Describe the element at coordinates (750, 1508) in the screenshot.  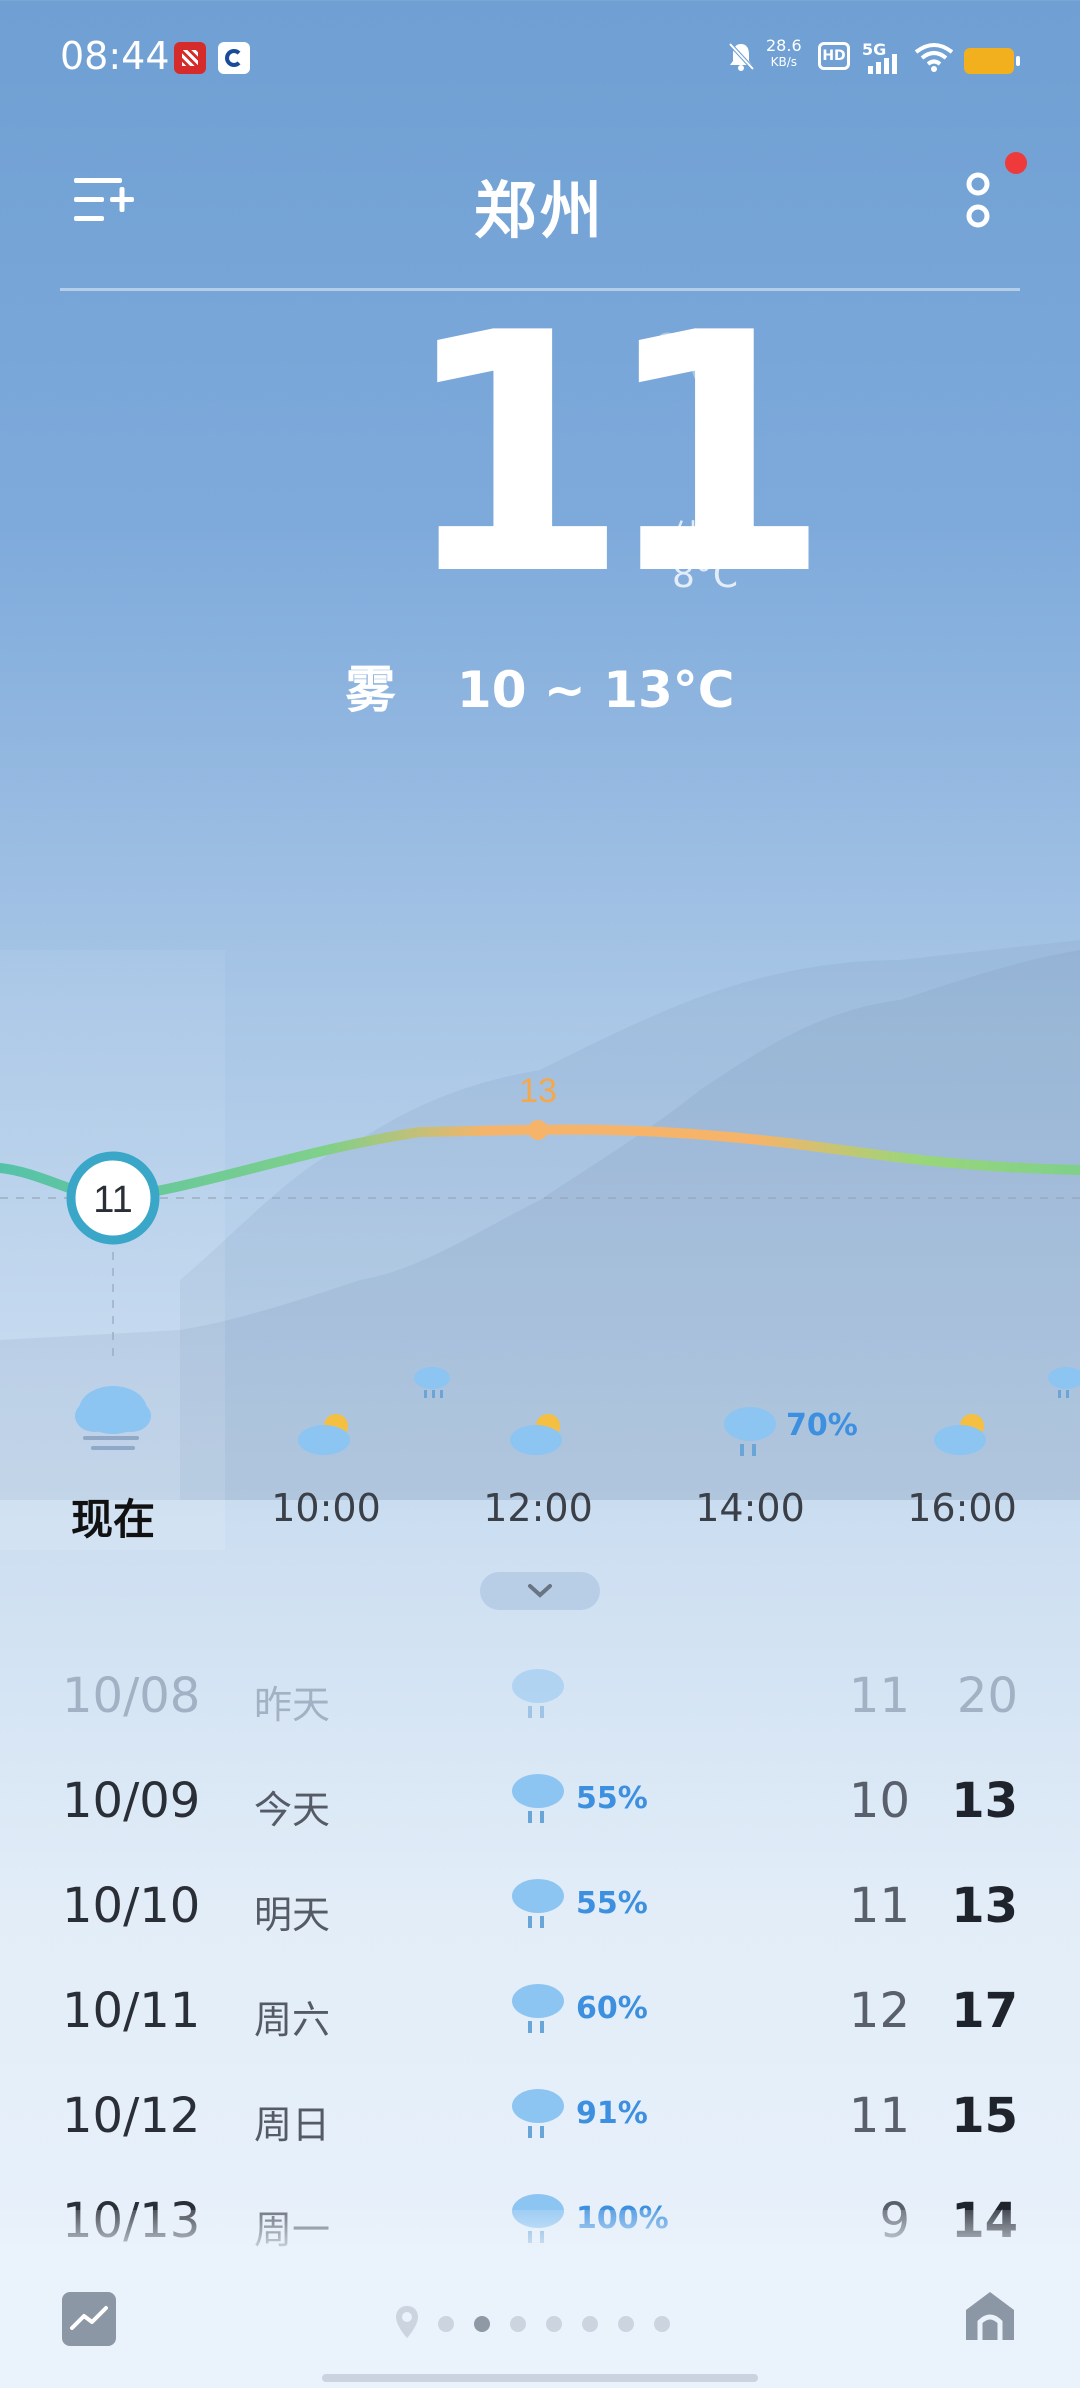
I see `hour-label: 14:00` at that location.